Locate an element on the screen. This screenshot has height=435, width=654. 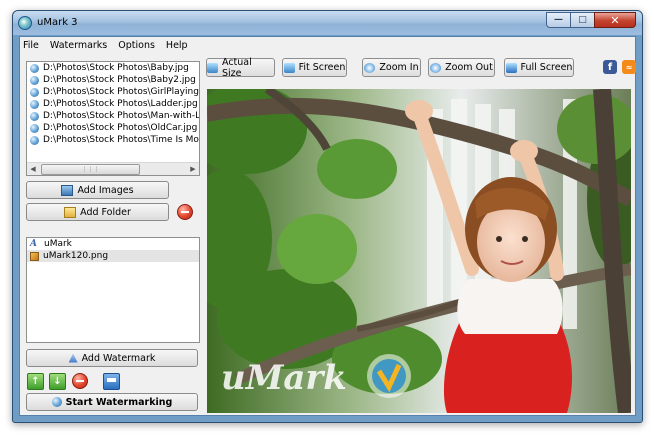
start-watermarking-button: Start Watermarking is located at coordinates (112, 402).